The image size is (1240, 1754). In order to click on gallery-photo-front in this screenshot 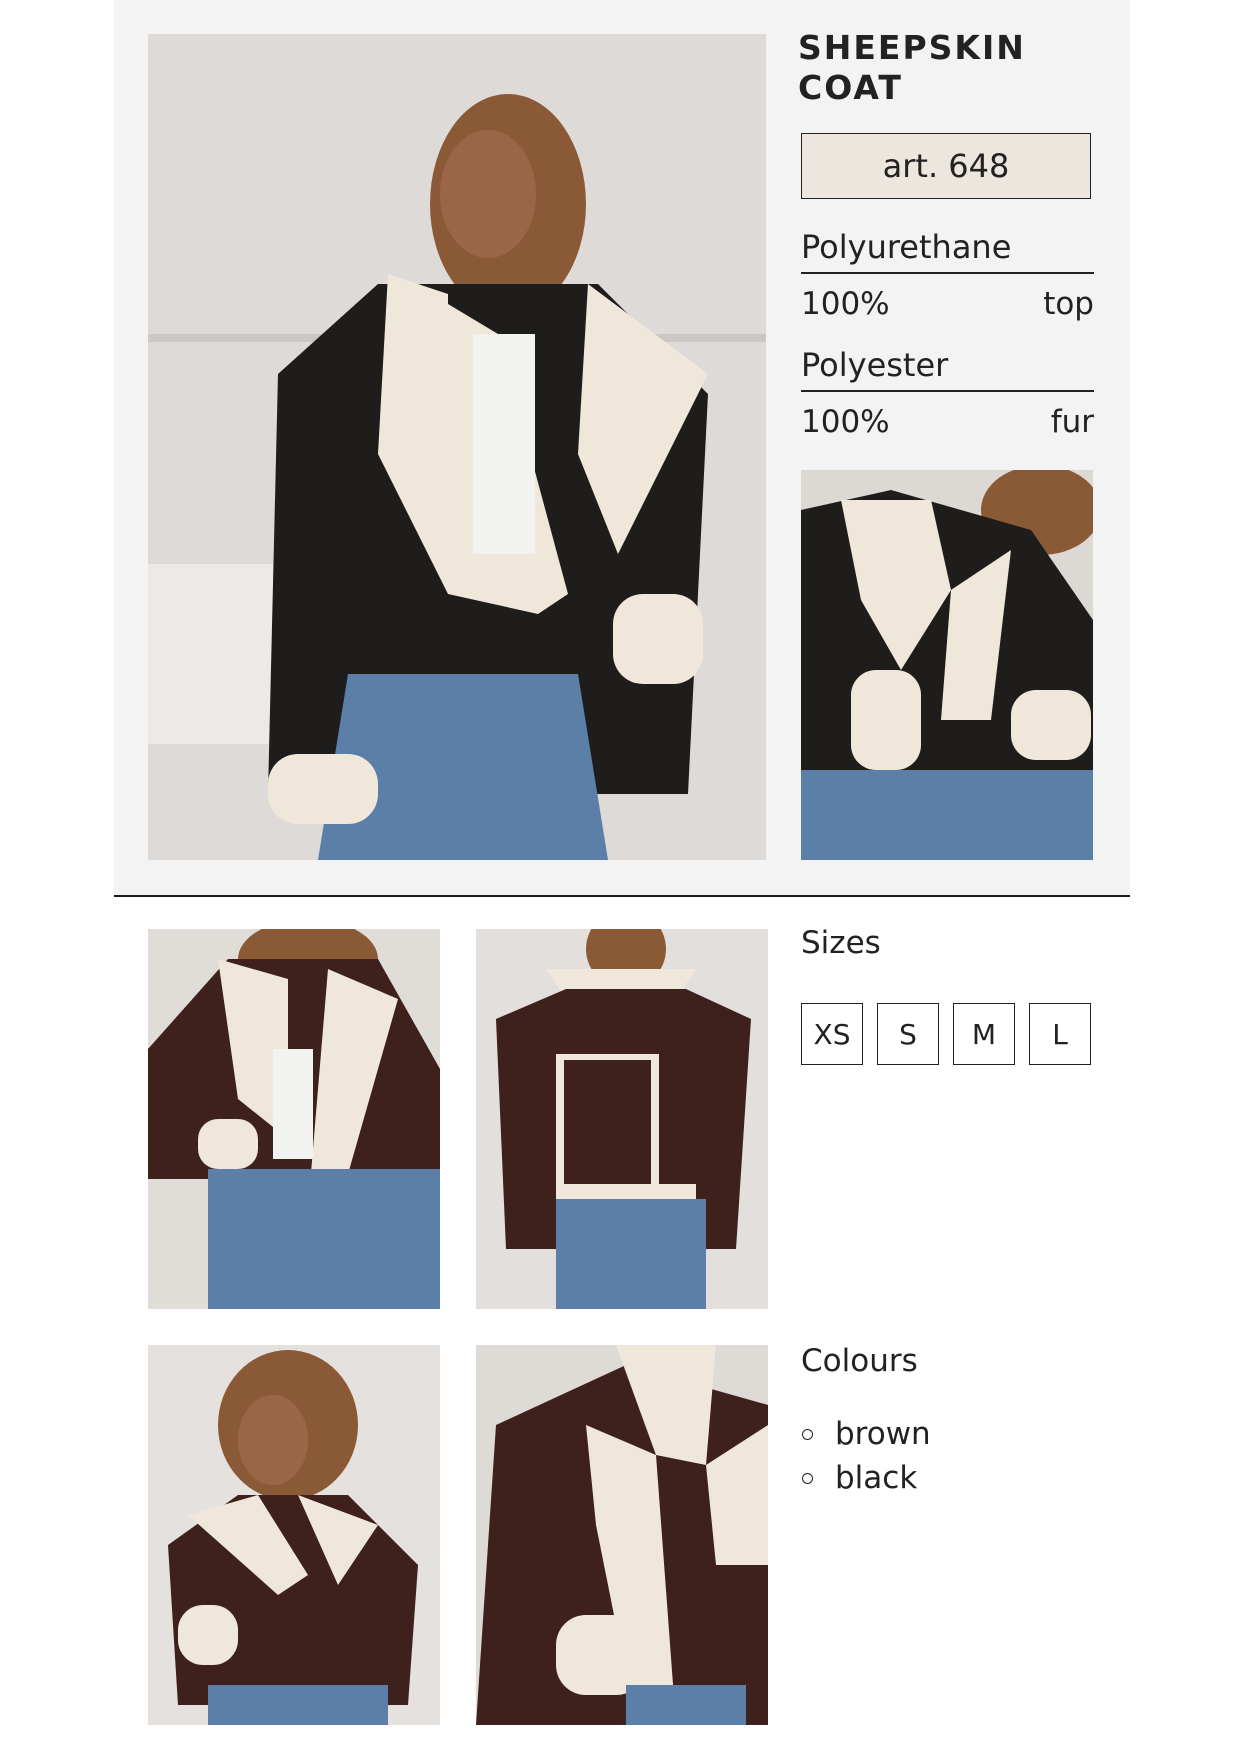, I will do `click(294, 1119)`.